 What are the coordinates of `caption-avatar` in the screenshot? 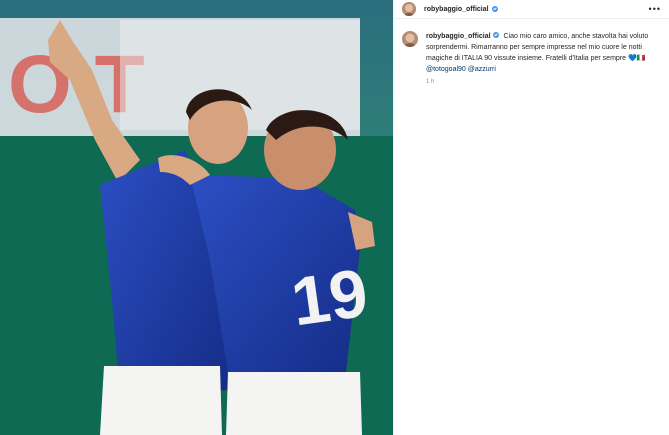 It's located at (410, 39).